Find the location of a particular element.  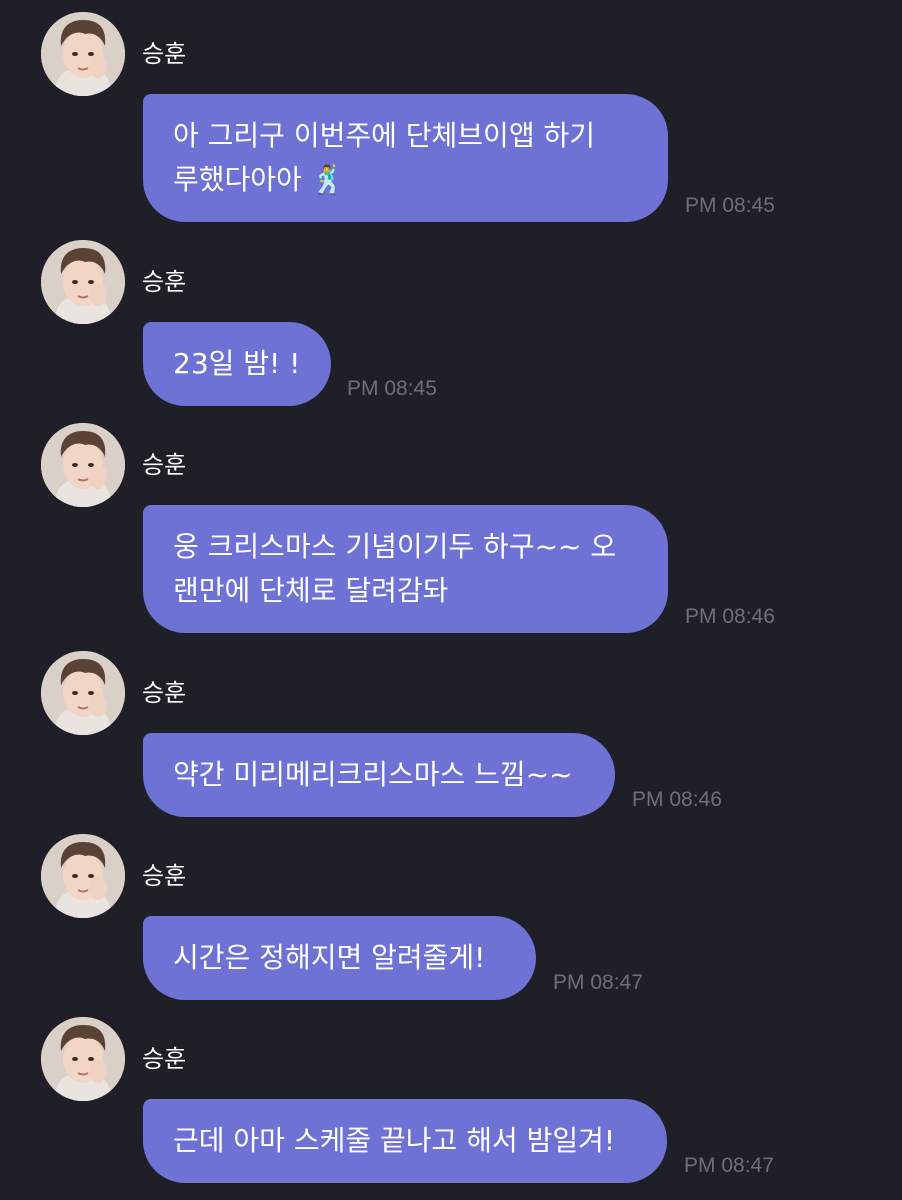

message-text-line: 랜만에 단체로 달려감돠 is located at coordinates (311, 590).